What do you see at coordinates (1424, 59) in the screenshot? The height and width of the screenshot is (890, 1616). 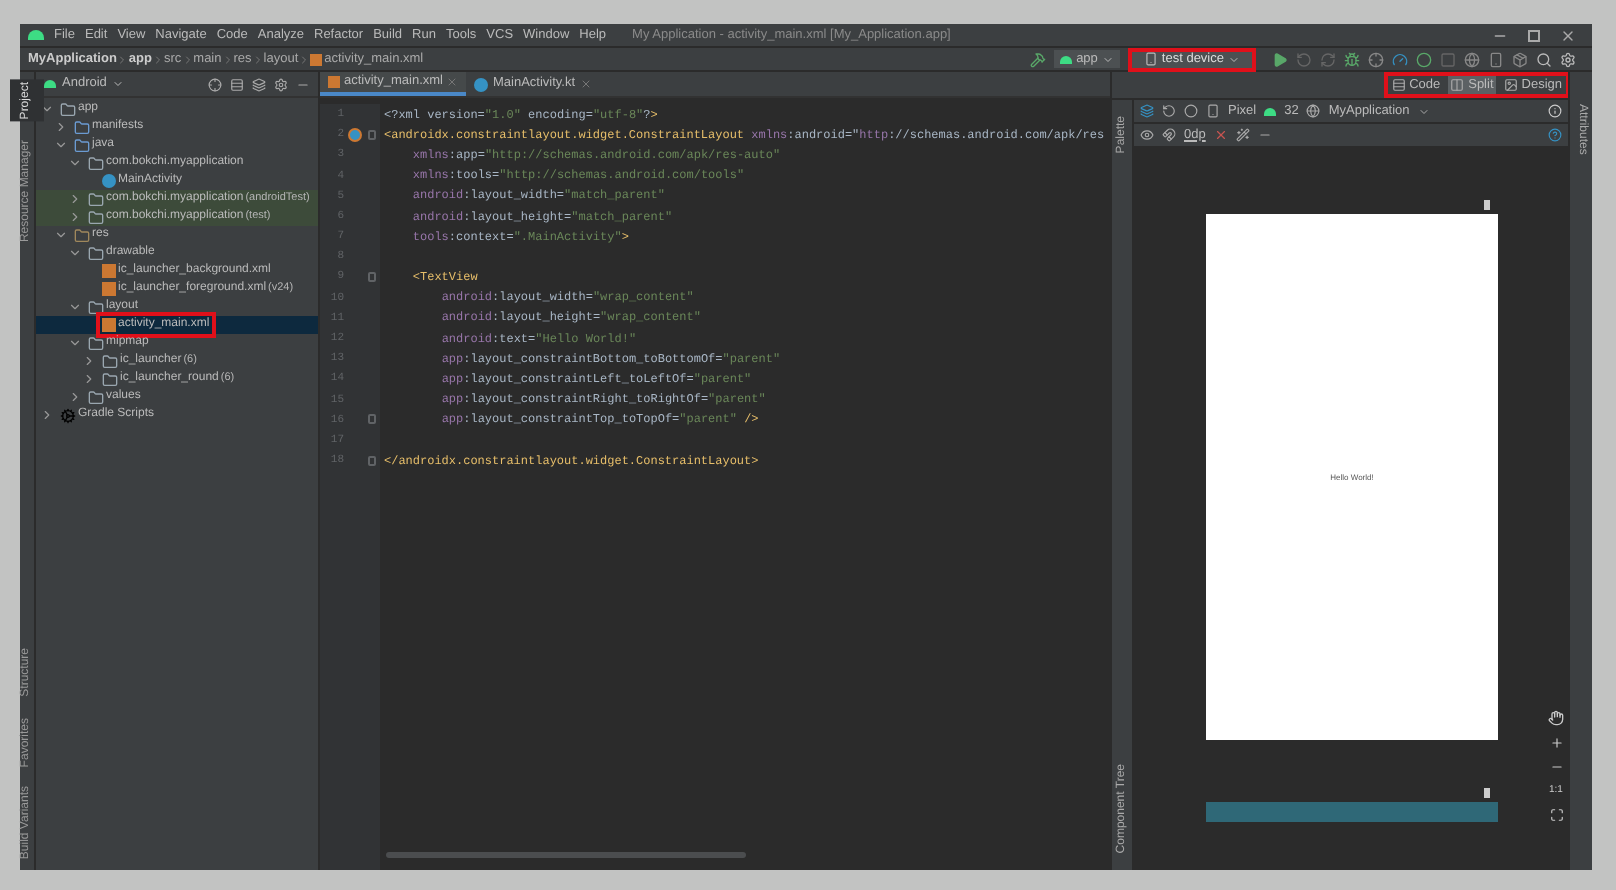 I see `circle-icon` at bounding box center [1424, 59].